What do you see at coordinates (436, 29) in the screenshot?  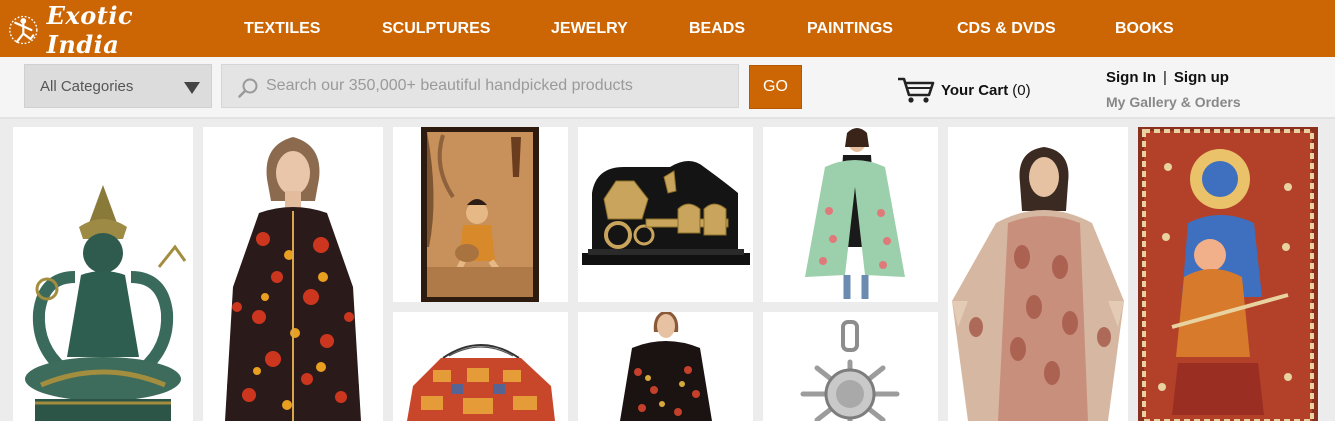 I see `nav-sculptures: SCULPTURES` at bounding box center [436, 29].